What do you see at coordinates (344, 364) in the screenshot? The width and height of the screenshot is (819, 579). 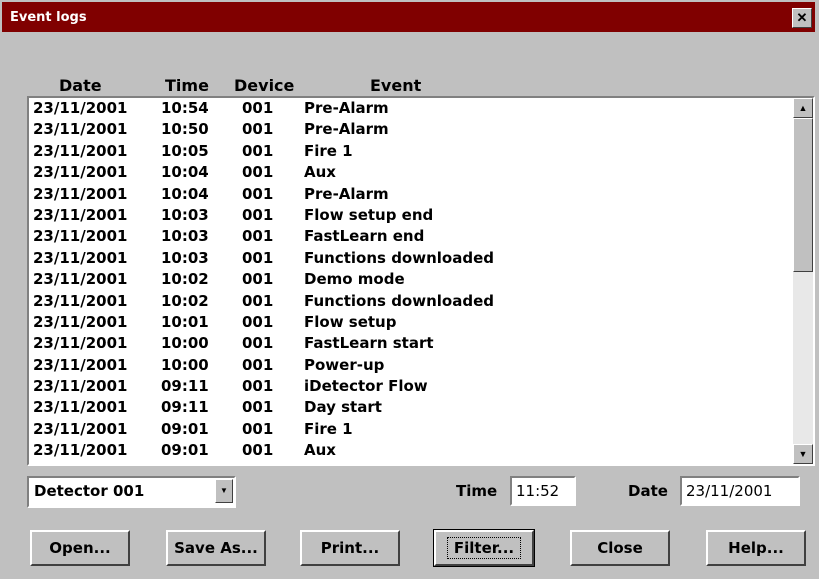 I see `row-event: Power-up` at bounding box center [344, 364].